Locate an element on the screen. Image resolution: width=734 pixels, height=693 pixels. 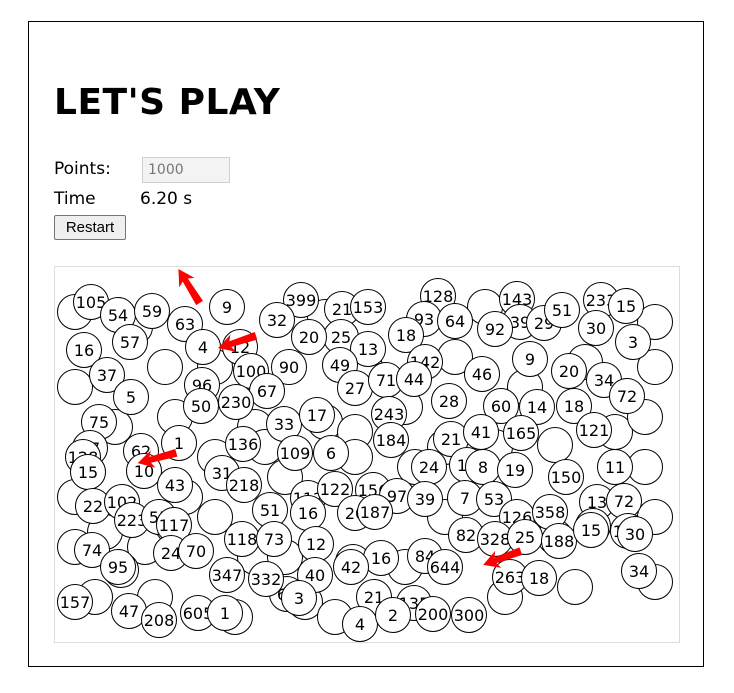
number-circle: 184 is located at coordinates (391, 440).